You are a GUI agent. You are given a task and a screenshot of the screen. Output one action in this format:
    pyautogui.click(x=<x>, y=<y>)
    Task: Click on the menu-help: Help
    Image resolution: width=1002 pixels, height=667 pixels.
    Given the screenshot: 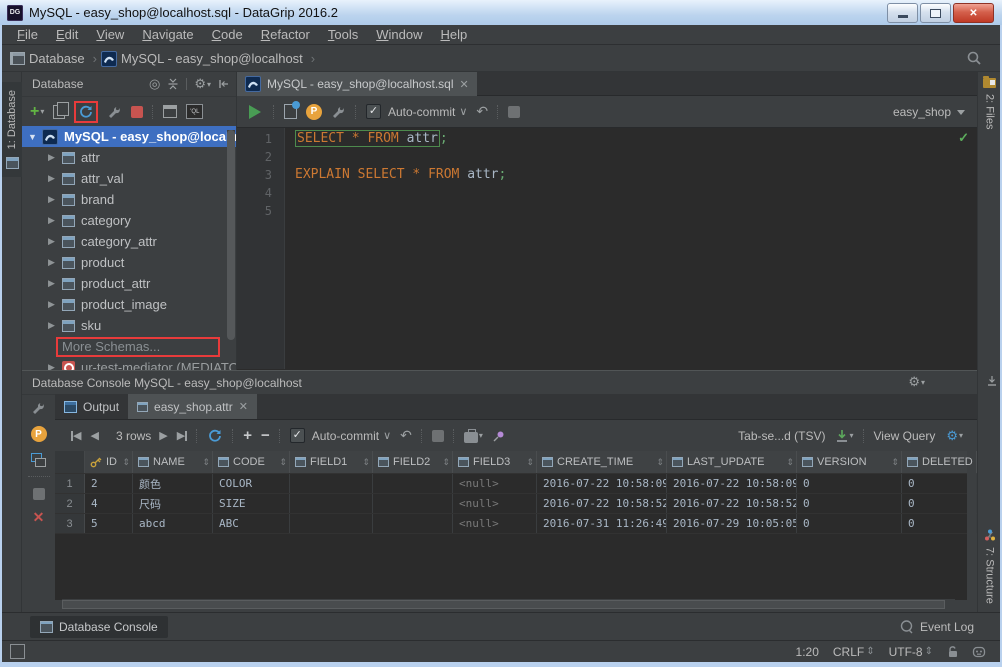 What is the action you would take?
    pyautogui.click(x=453, y=34)
    